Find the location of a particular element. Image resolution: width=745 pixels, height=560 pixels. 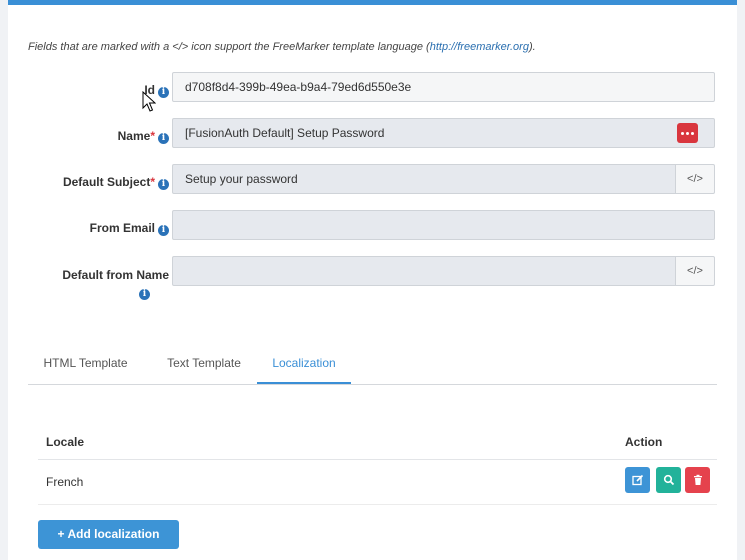

add-localization-button: + Add localization is located at coordinates (108, 534).